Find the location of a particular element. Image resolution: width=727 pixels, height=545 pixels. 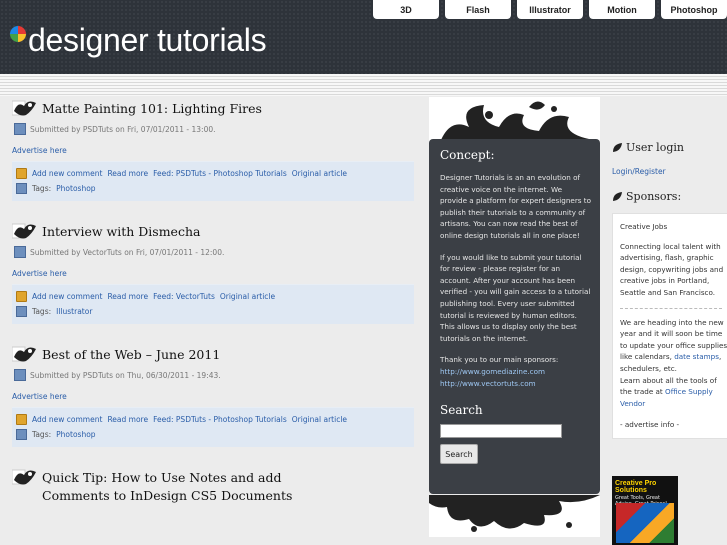

creative-jobs-link: Creative Jobs is located at coordinates (673, 227).